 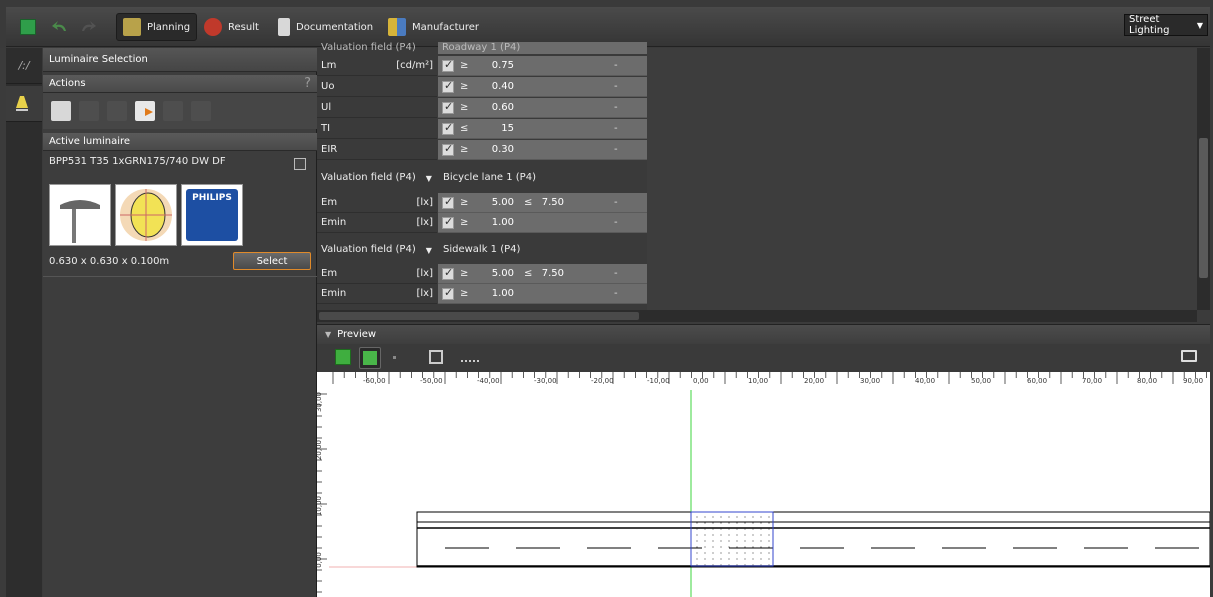 What do you see at coordinates (482, 274) in the screenshot?
I see `grid-row-em: Em[lx] ≥ 5.00 ≤ 7.50 -` at bounding box center [482, 274].